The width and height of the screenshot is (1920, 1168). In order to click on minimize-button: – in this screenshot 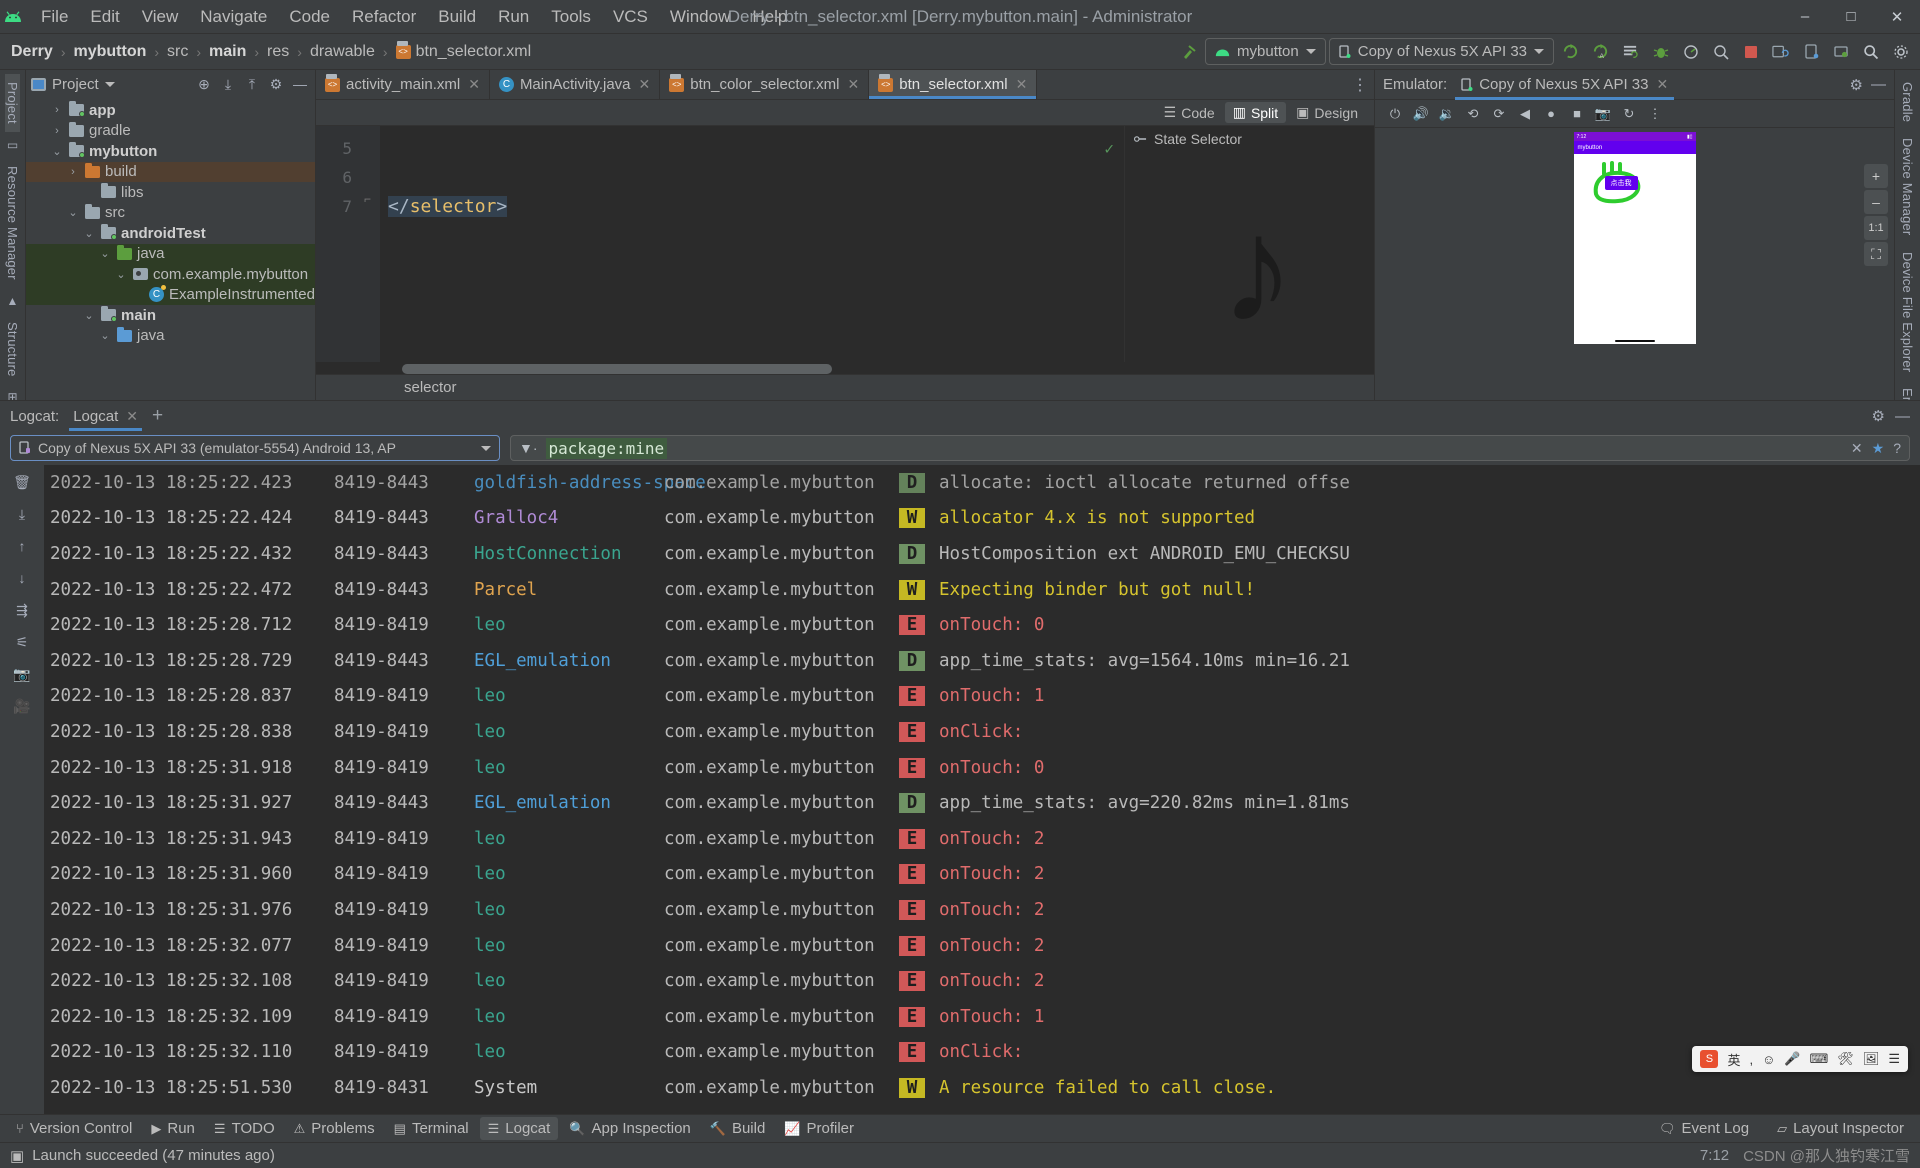, I will do `click(1805, 17)`.